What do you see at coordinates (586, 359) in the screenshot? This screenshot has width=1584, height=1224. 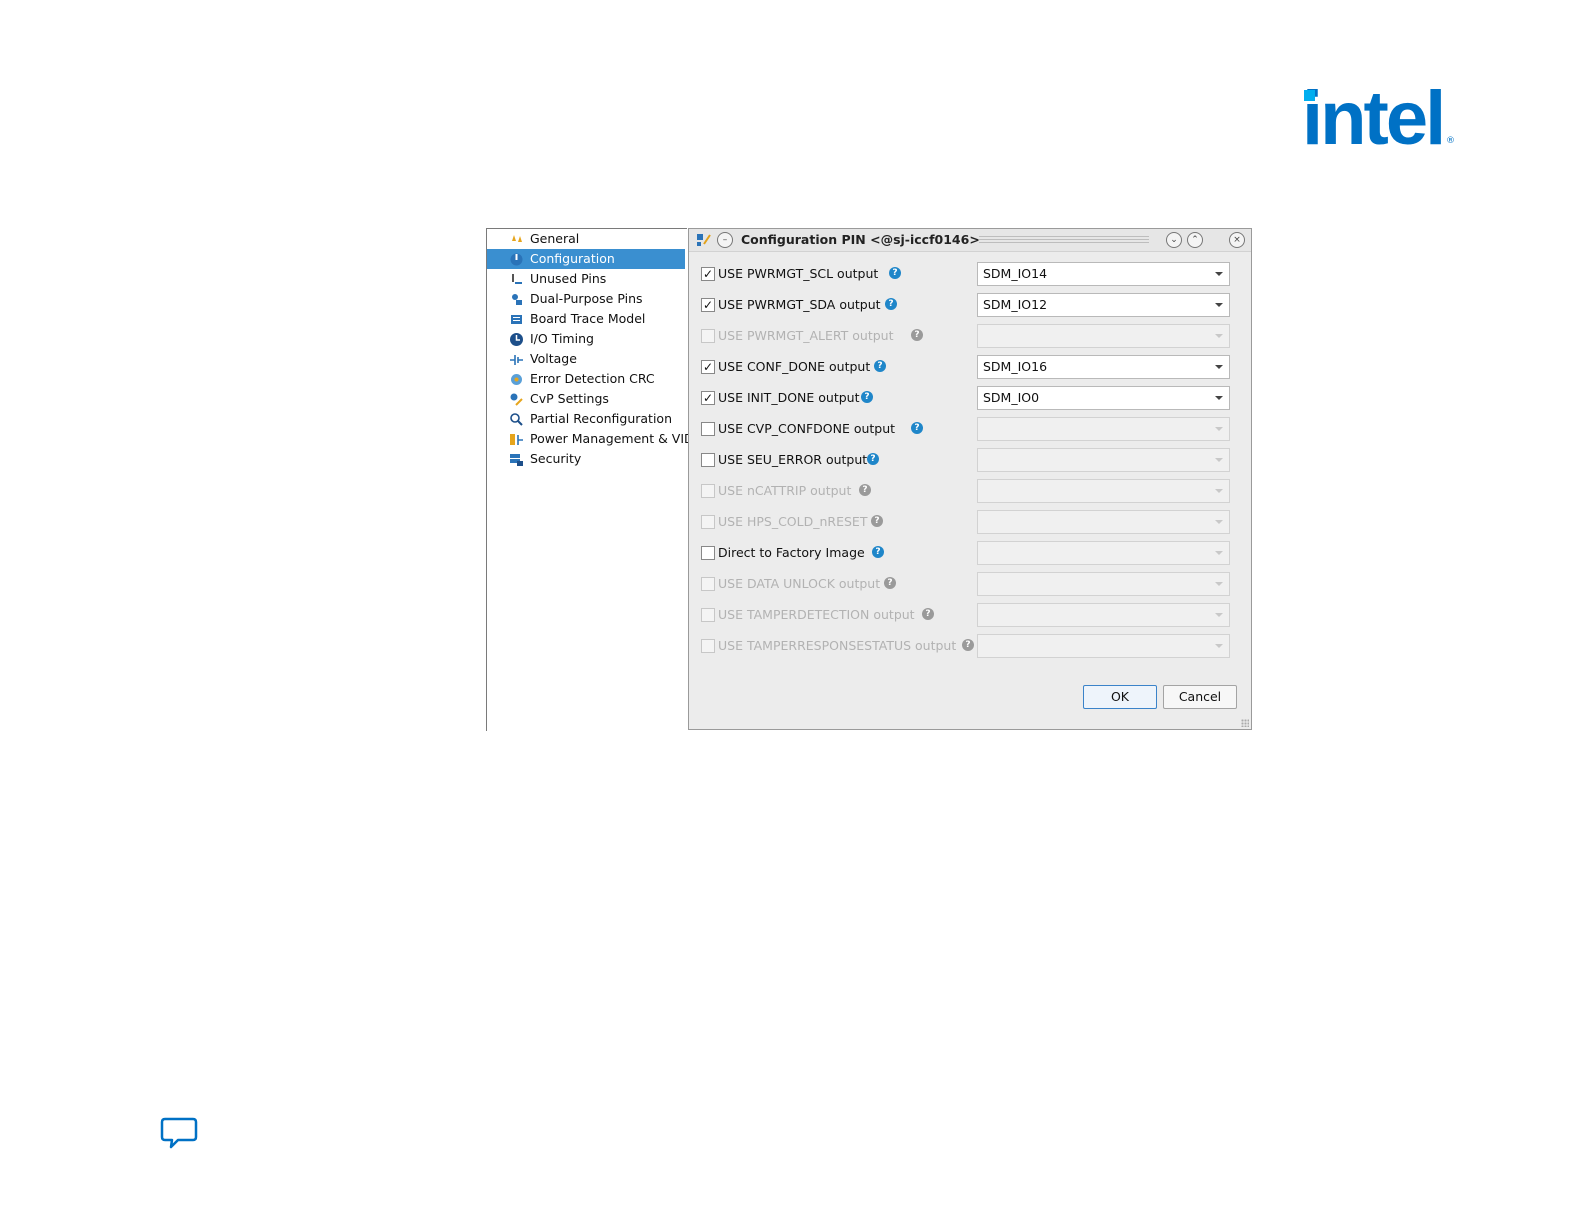 I see `tree-item-voltage: Voltage` at bounding box center [586, 359].